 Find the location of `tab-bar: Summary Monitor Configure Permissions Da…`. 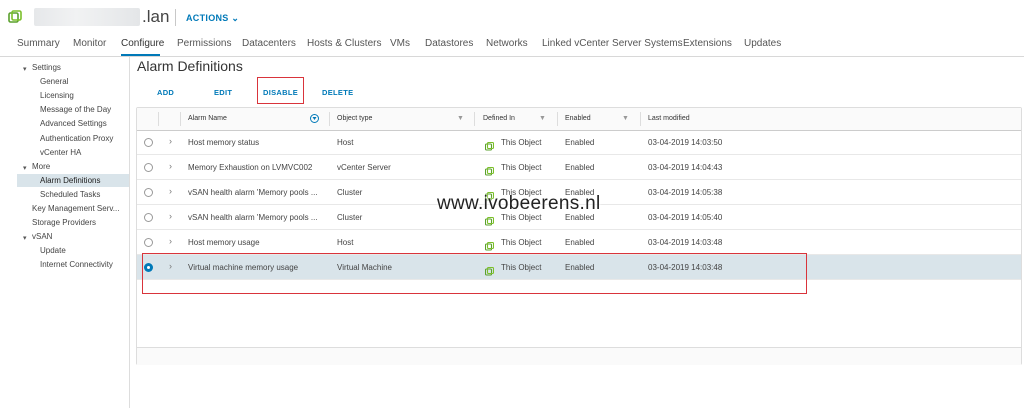

tab-bar: Summary Monitor Configure Permissions Da… is located at coordinates (512, 45).